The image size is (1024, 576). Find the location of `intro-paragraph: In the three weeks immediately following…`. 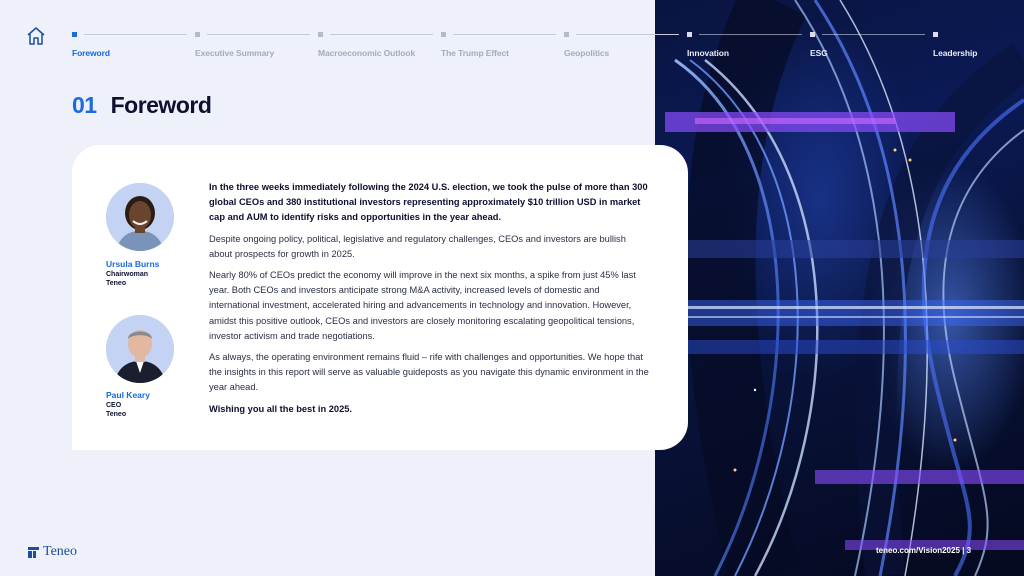

intro-paragraph: In the three weeks immediately following… is located at coordinates (428, 202).